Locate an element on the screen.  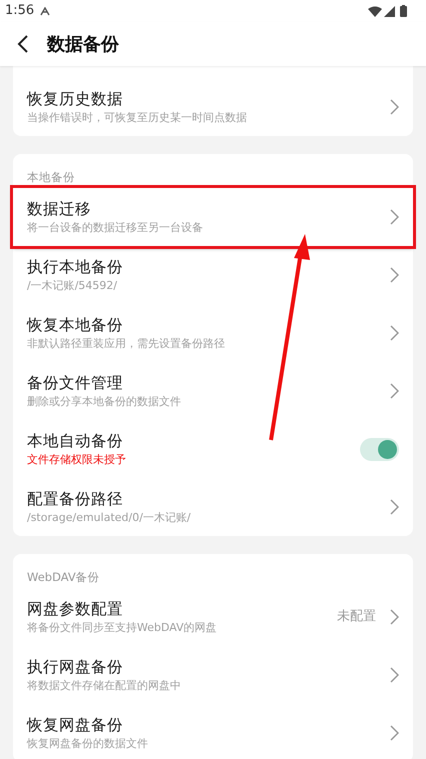
row-title: 执行本地备份 is located at coordinates (75, 267).